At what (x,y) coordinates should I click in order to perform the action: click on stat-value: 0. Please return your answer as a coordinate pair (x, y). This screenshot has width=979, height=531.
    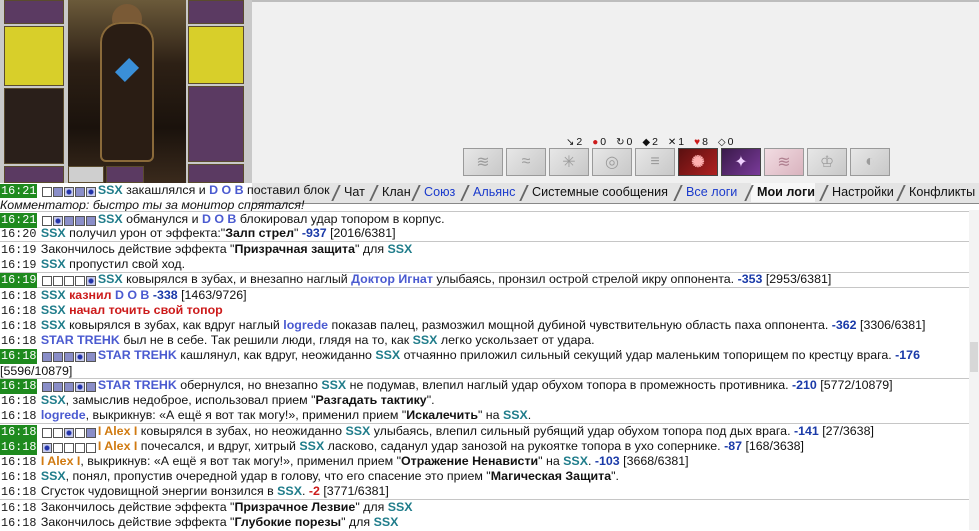
    Looking at the image, I should click on (603, 142).